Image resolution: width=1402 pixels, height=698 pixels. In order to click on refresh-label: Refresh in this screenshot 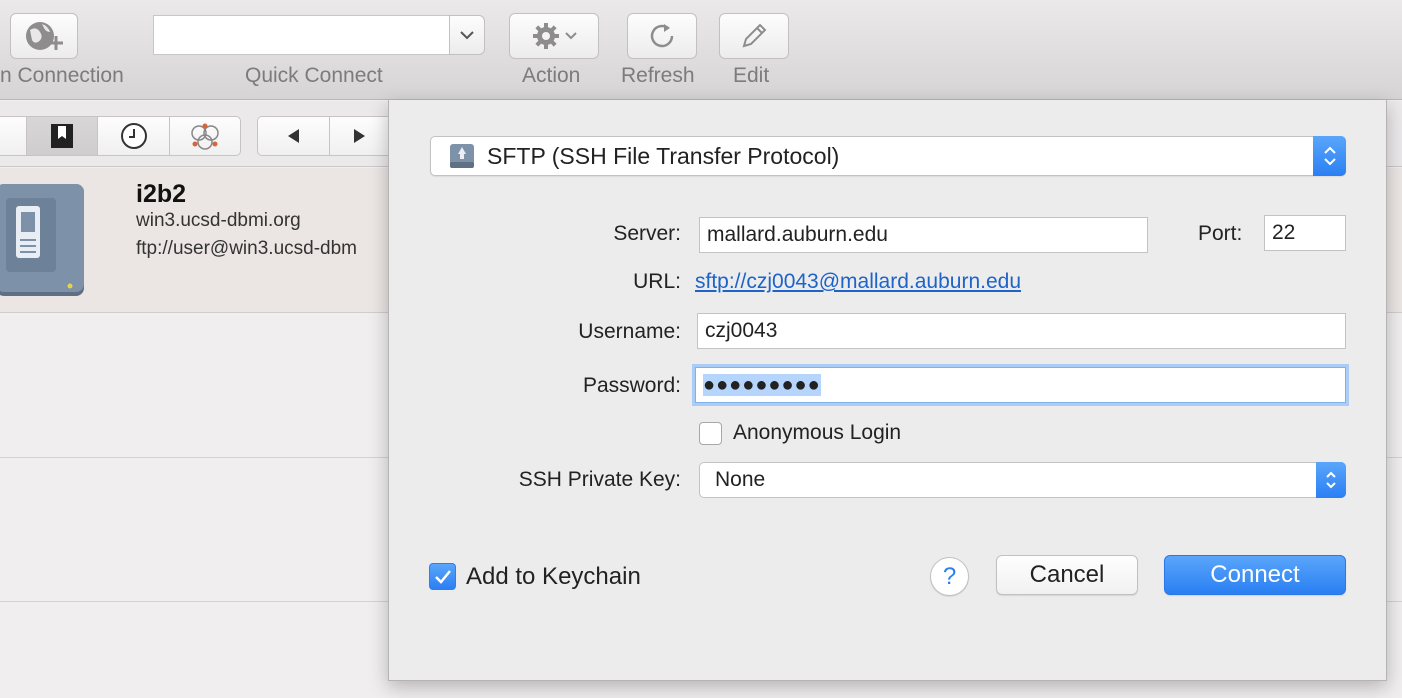, I will do `click(658, 75)`.